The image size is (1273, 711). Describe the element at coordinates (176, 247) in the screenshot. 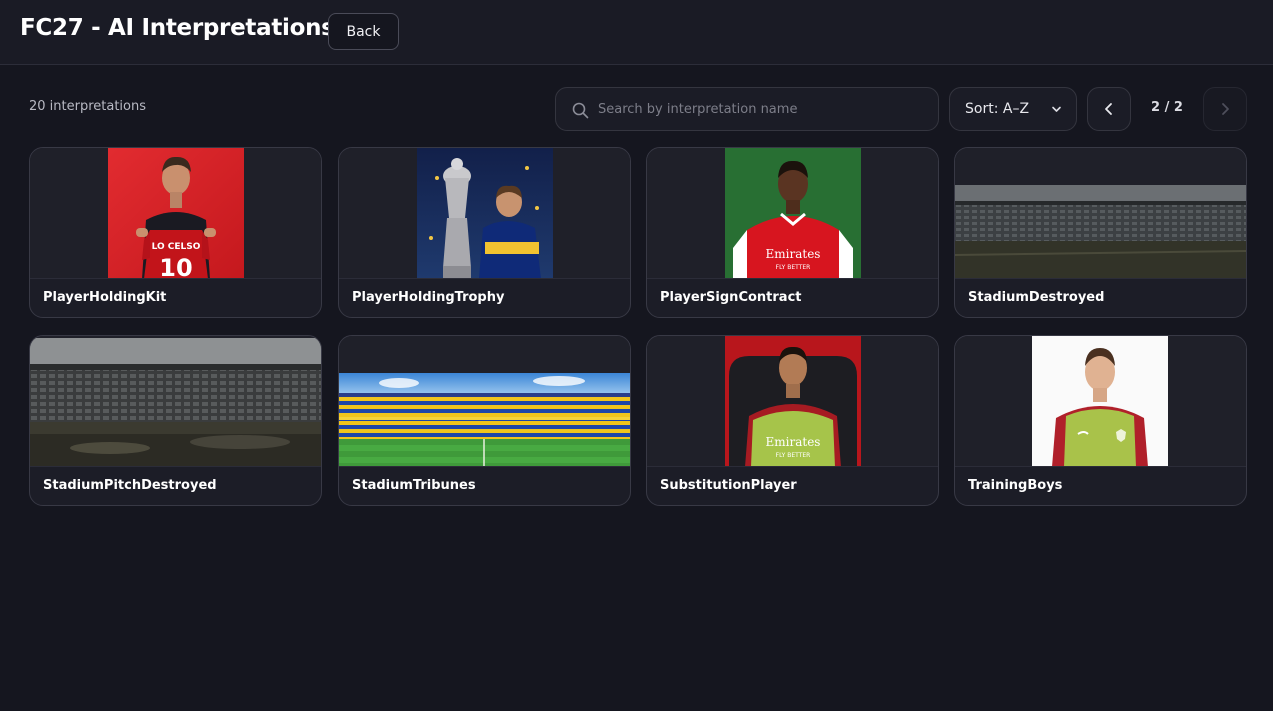

I see `kit-name-text: LO CELSO` at that location.